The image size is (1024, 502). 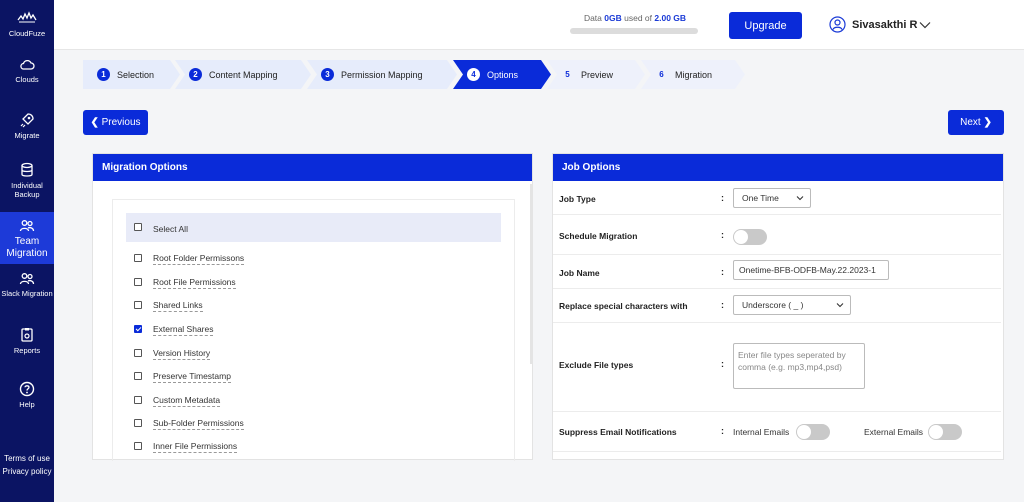 What do you see at coordinates (27, 180) in the screenshot?
I see `sidebar-item-individual-backup: Individual Backup` at bounding box center [27, 180].